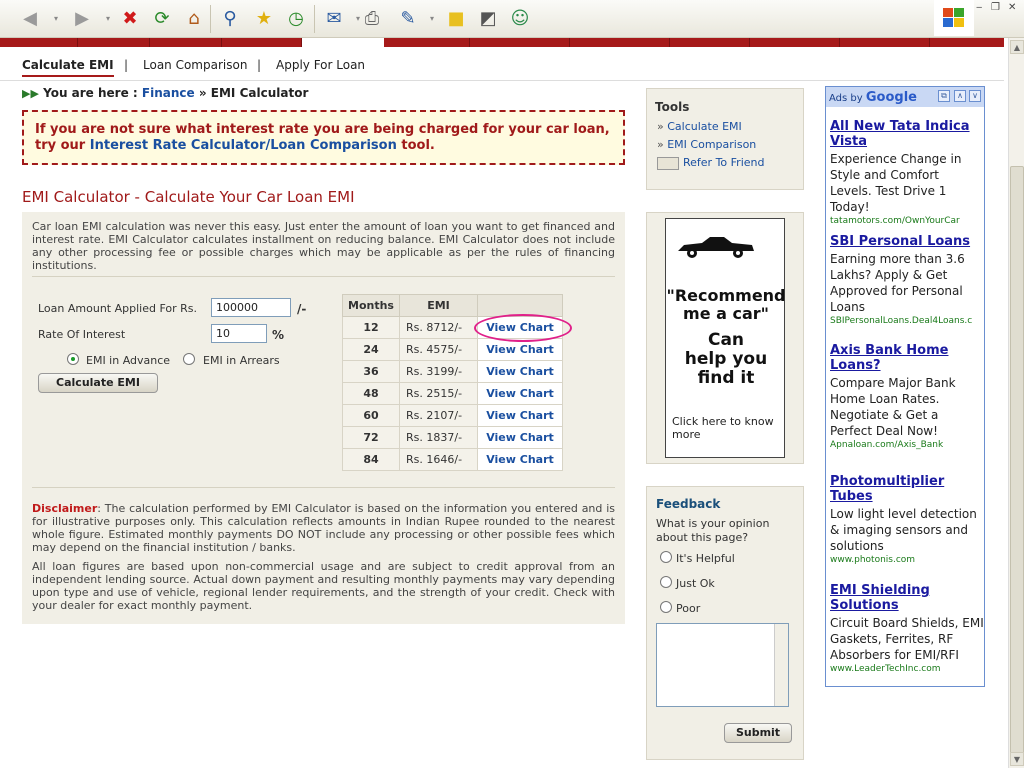 Image resolution: width=1024 pixels, height=768 pixels. Describe the element at coordinates (699, 126) in the screenshot. I see `tools-item-calculate-emi: » Calculate EMI` at that location.